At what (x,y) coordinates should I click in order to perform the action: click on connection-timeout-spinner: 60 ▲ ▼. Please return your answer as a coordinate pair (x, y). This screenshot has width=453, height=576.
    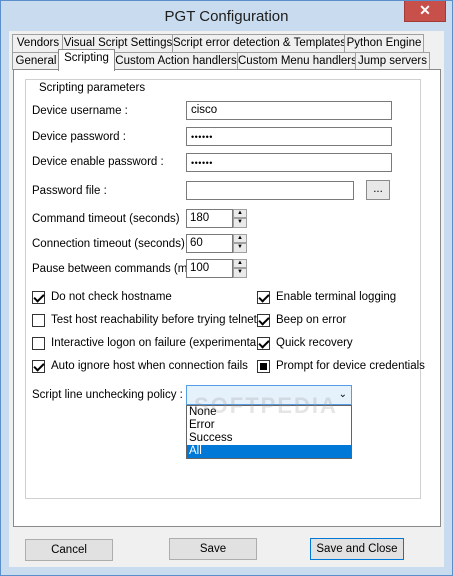
    Looking at the image, I should click on (217, 243).